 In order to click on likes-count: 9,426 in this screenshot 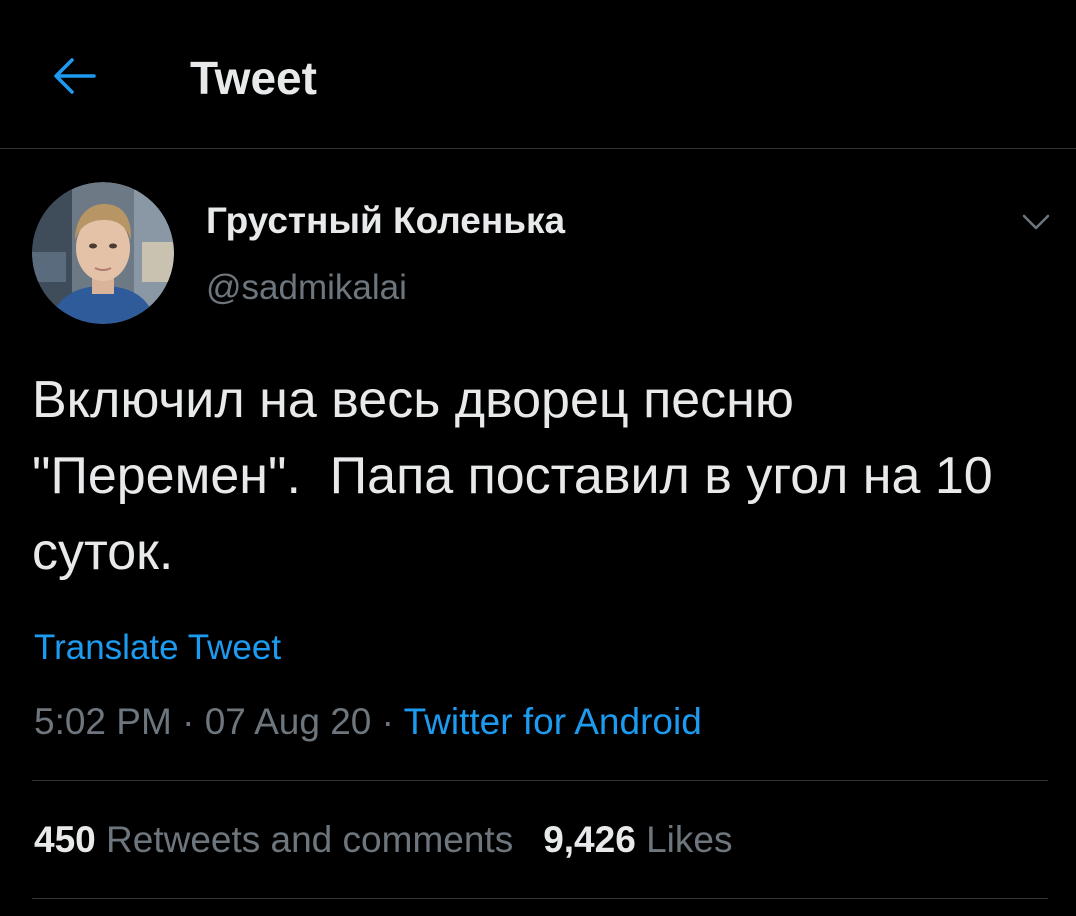, I will do `click(589, 839)`.